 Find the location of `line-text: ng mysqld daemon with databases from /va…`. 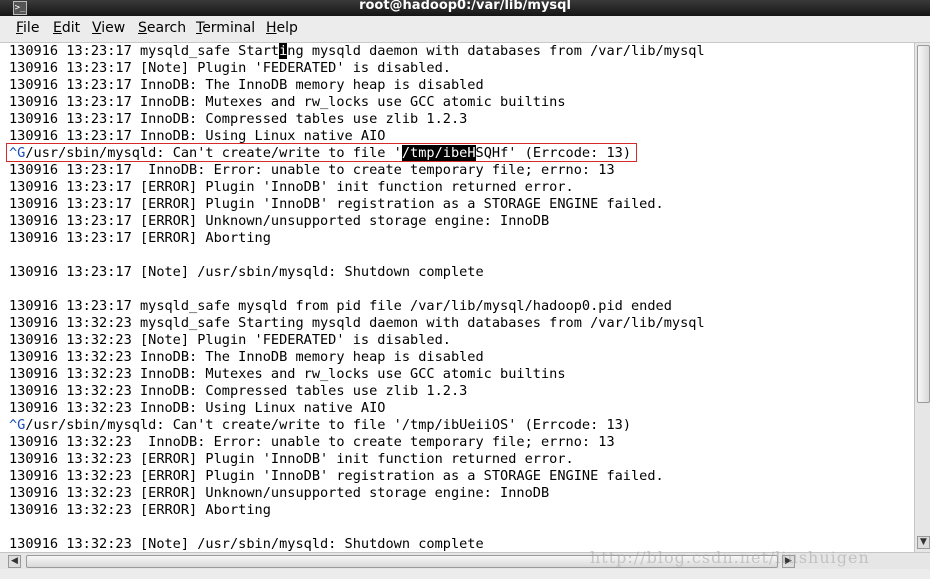

line-text: ng mysqld daemon with databases from /va… is located at coordinates (496, 51).